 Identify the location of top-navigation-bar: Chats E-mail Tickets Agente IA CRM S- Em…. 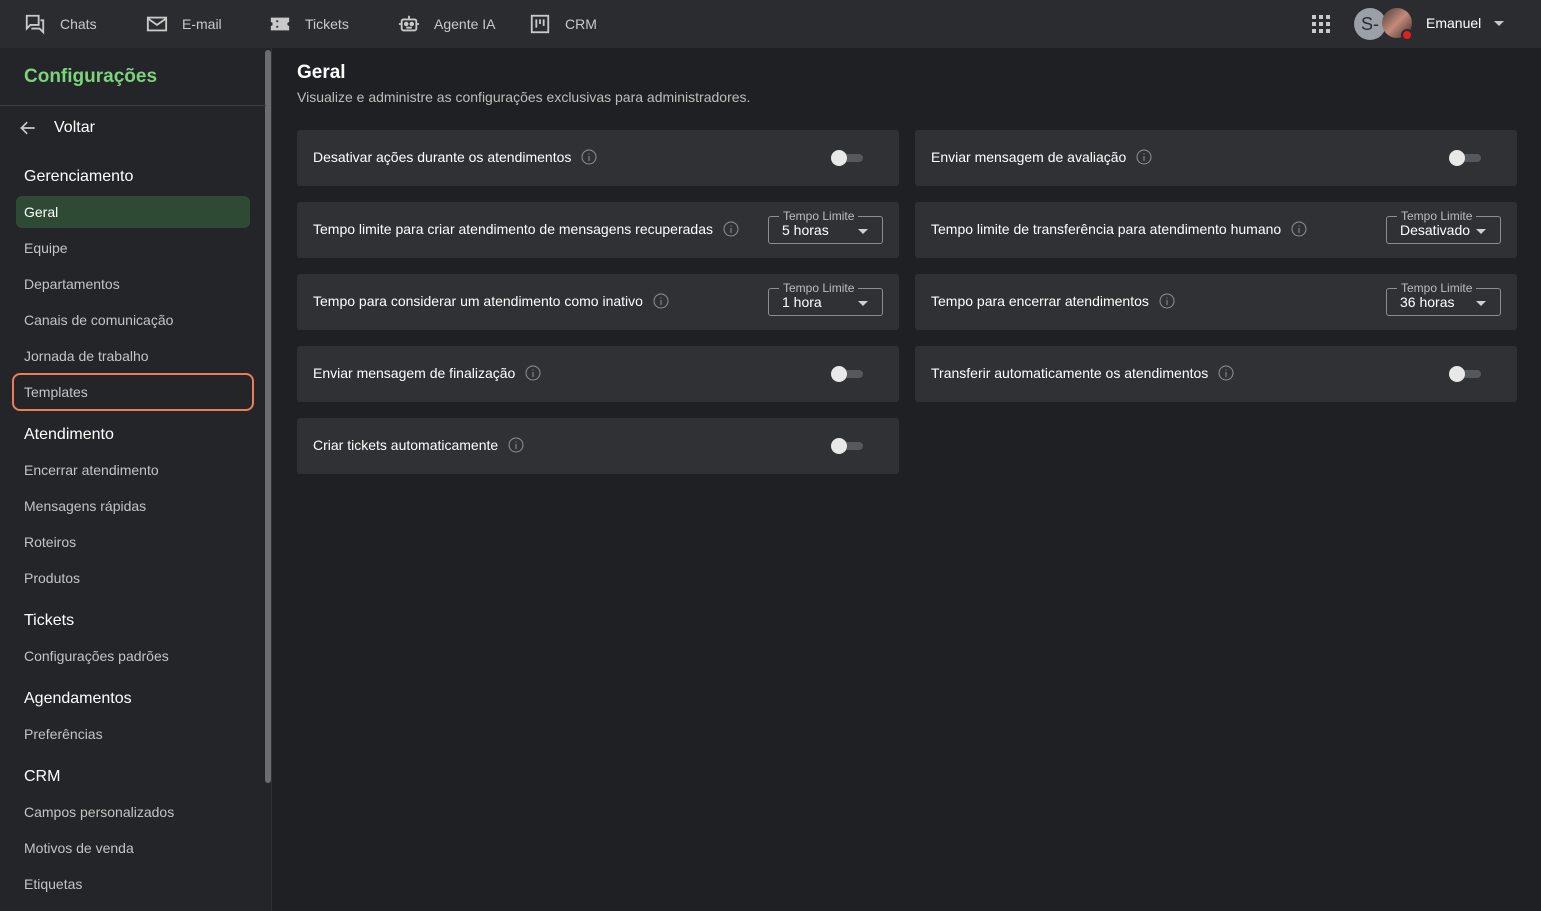
(770, 24).